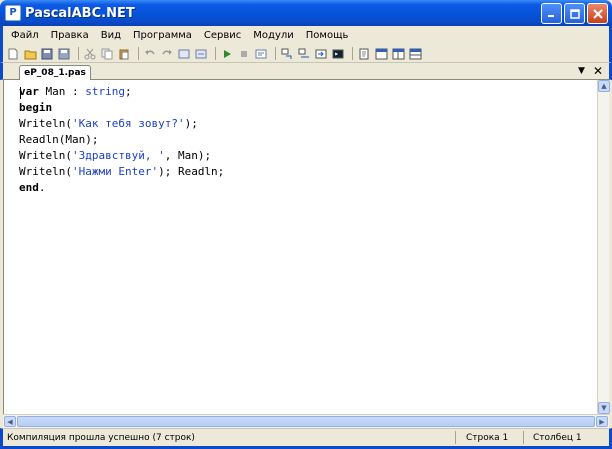 This screenshot has width=612, height=449. Describe the element at coordinates (121, 188) in the screenshot. I see `code-line: end.` at that location.